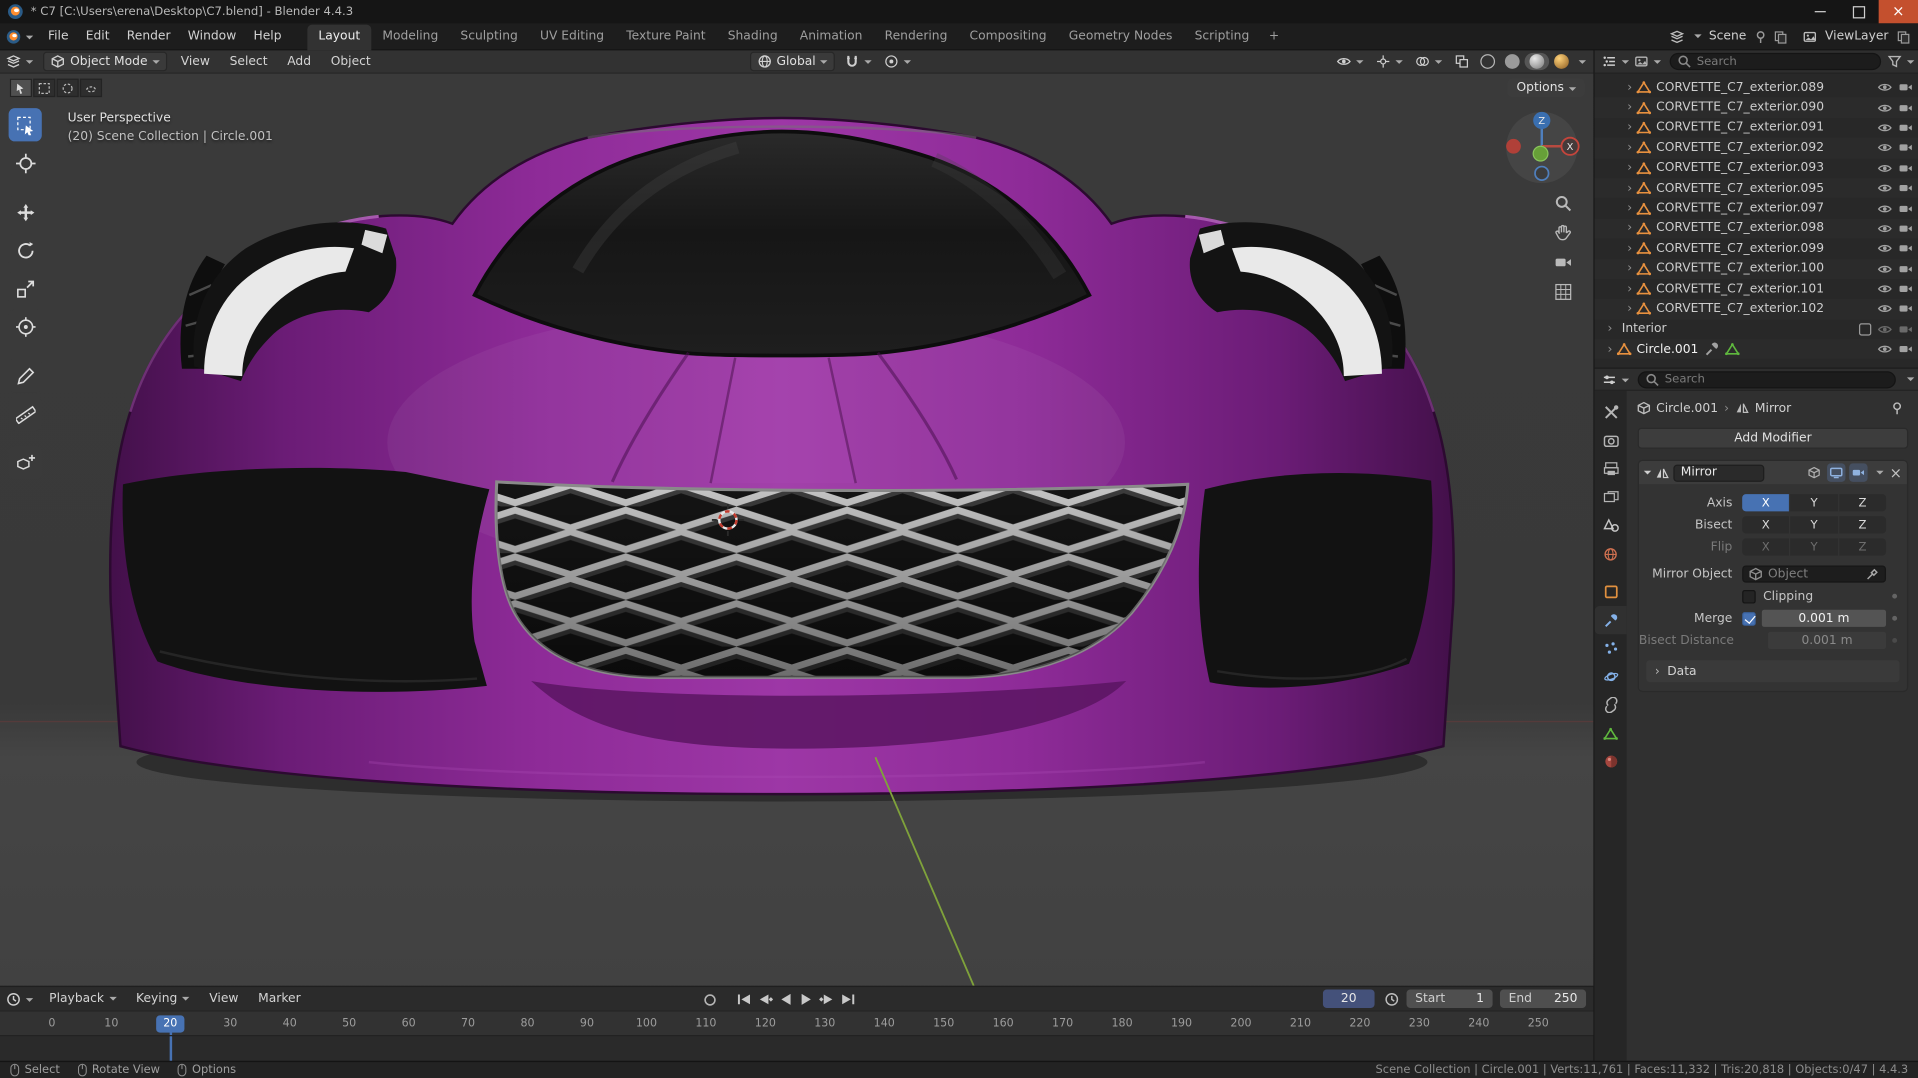  I want to click on outliner-options-dropdown, so click(1908, 62).